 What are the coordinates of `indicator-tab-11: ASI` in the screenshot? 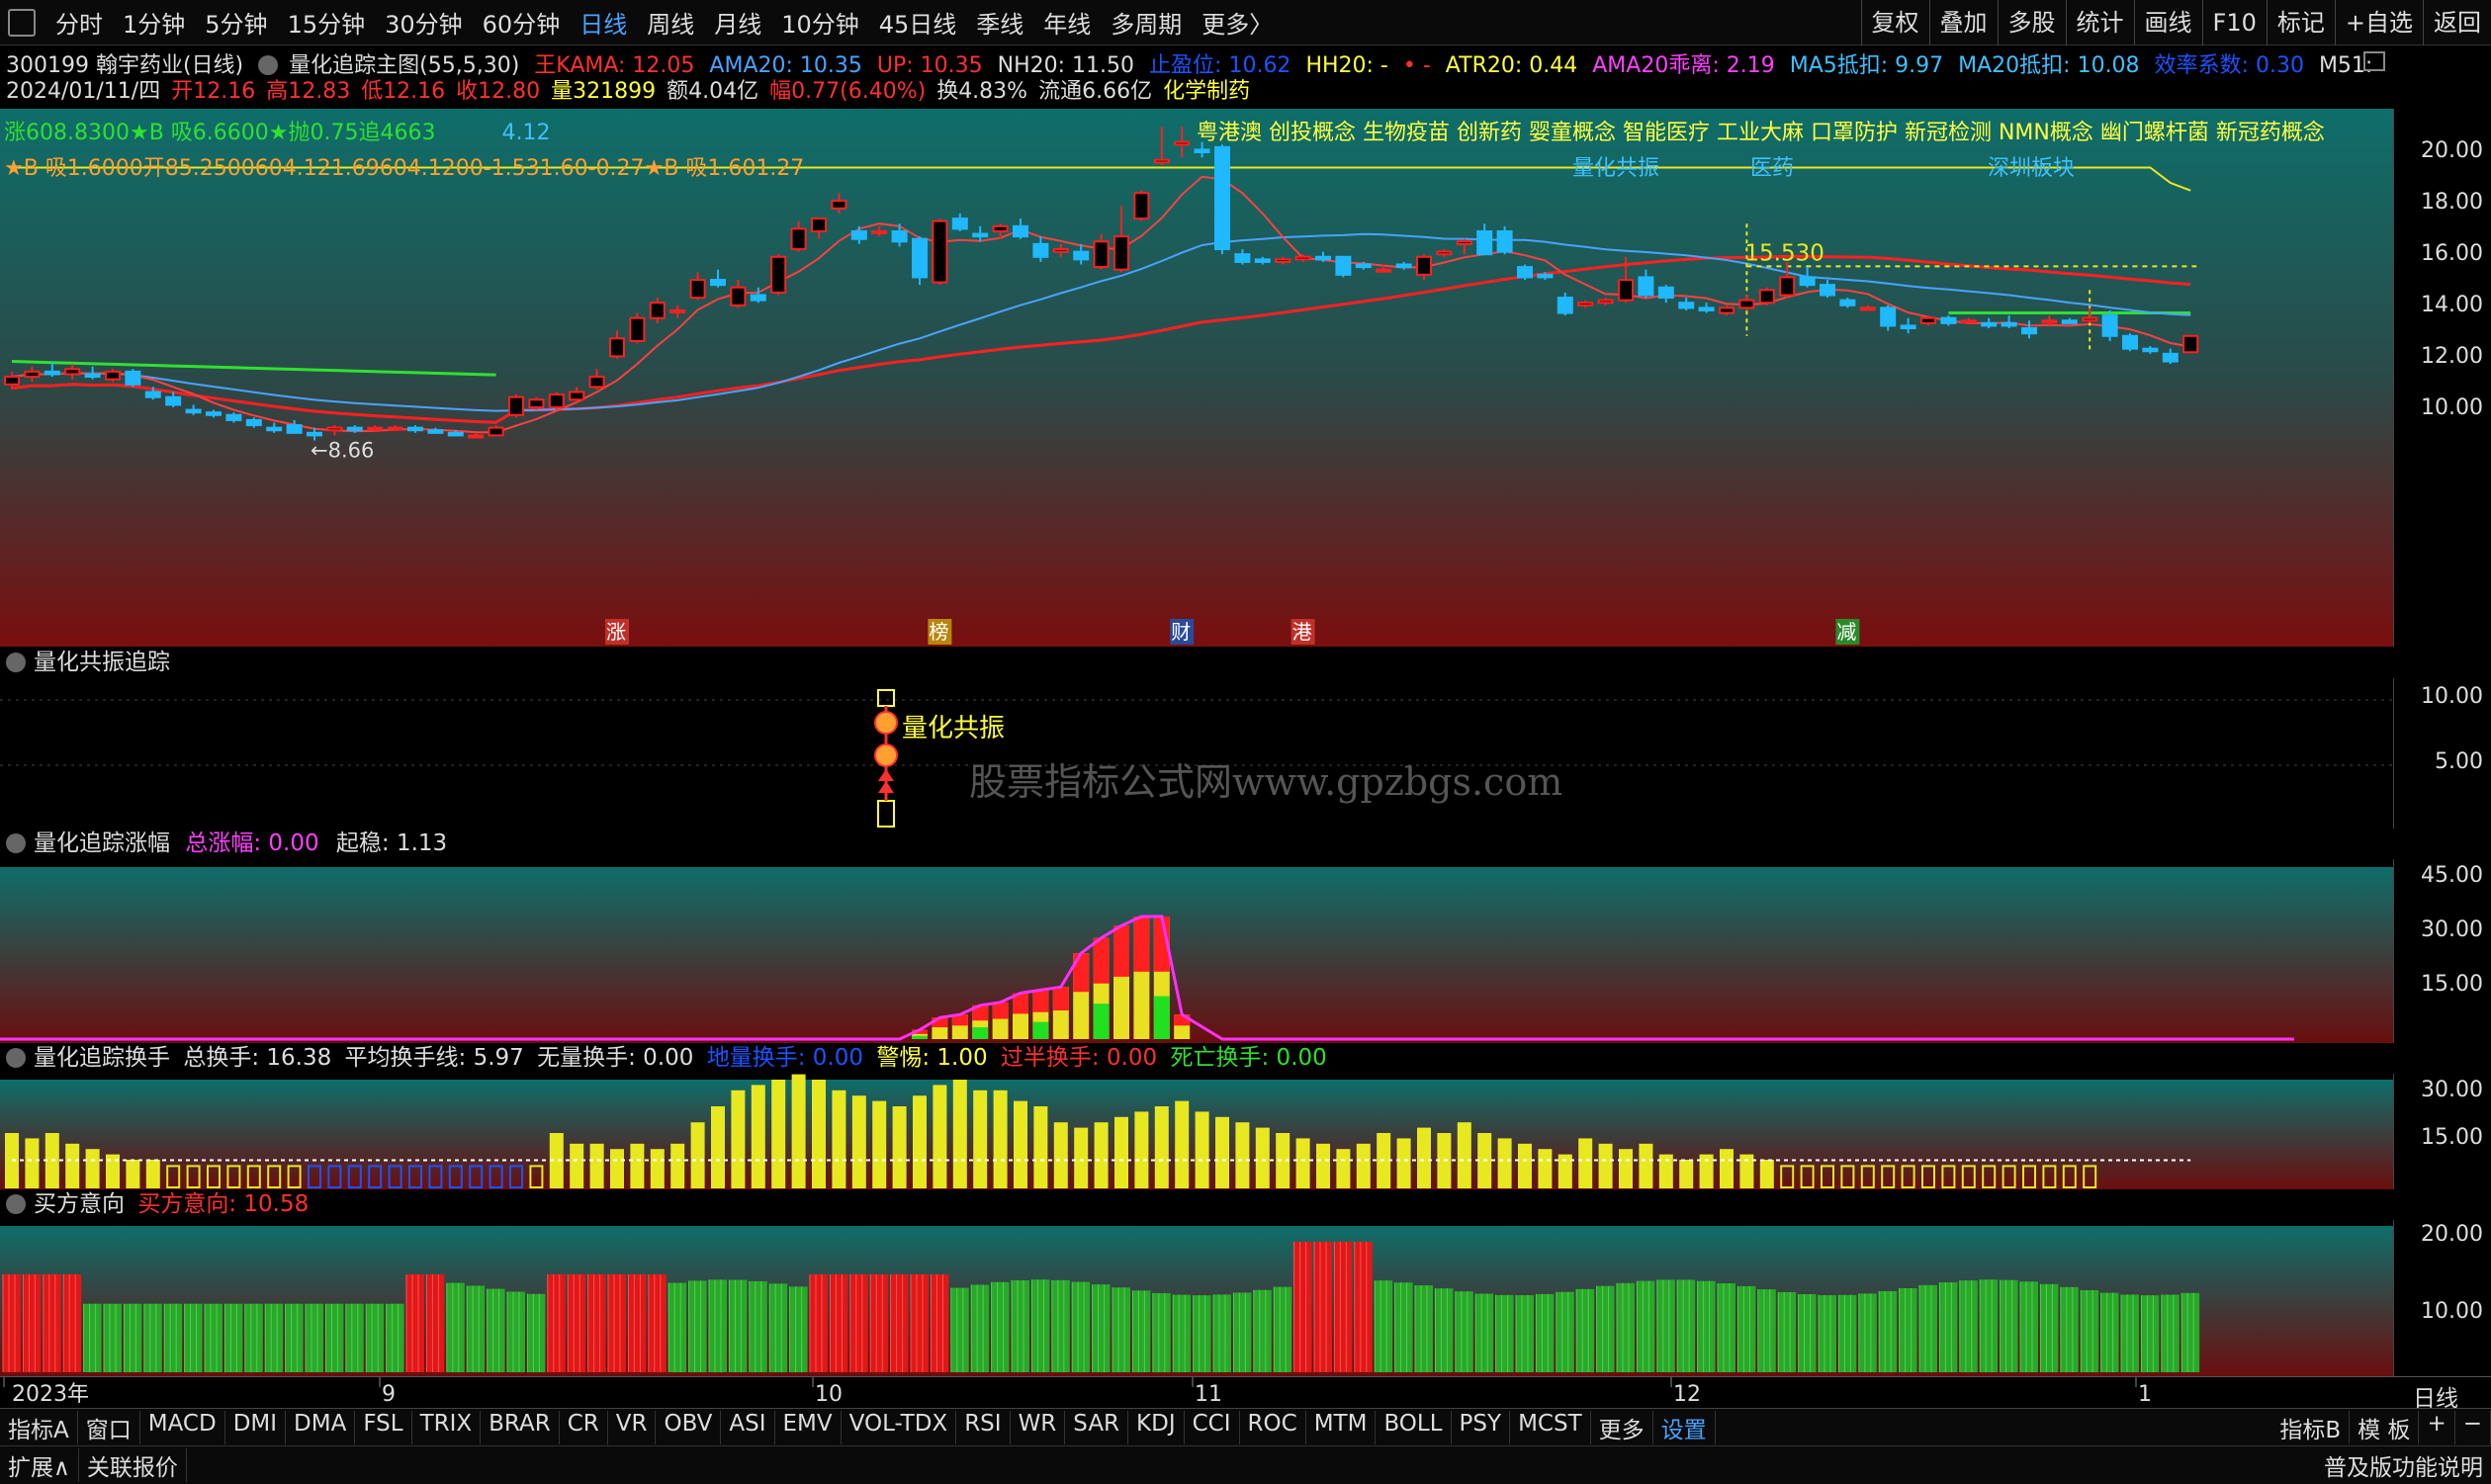 It's located at (748, 1427).